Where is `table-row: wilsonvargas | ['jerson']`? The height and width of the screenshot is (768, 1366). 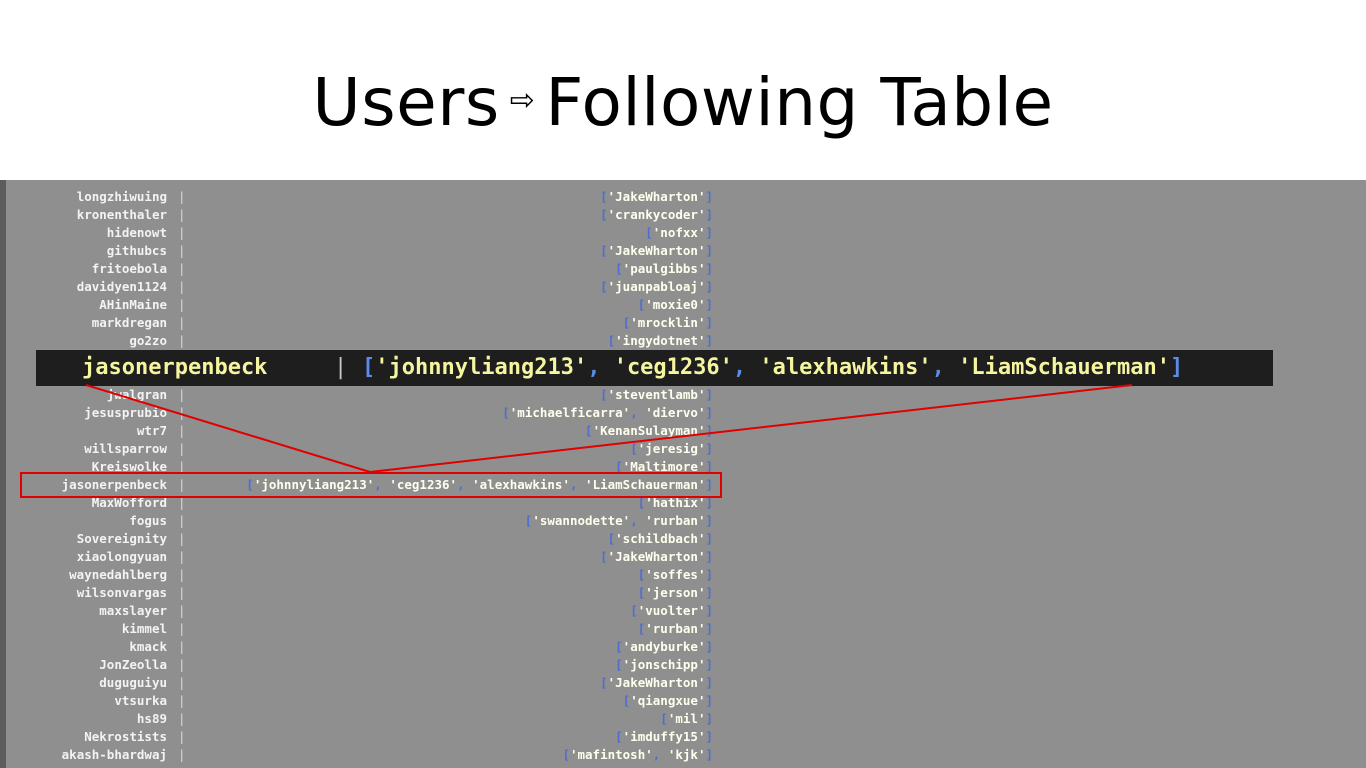
table-row: wilsonvargas | ['jerson'] is located at coordinates (683, 593).